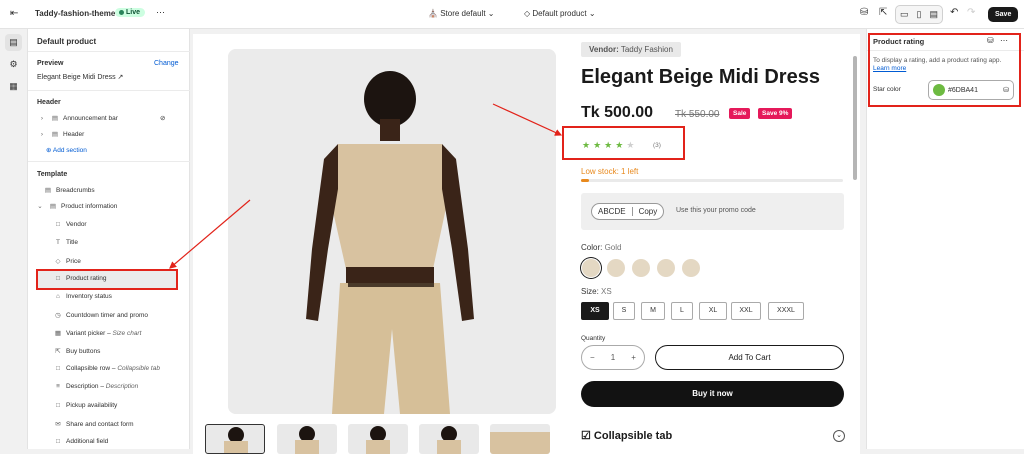 The height and width of the screenshot is (454, 1024). Describe the element at coordinates (67, 261) in the screenshot. I see `sidebar-item-price: ◇ Price` at that location.